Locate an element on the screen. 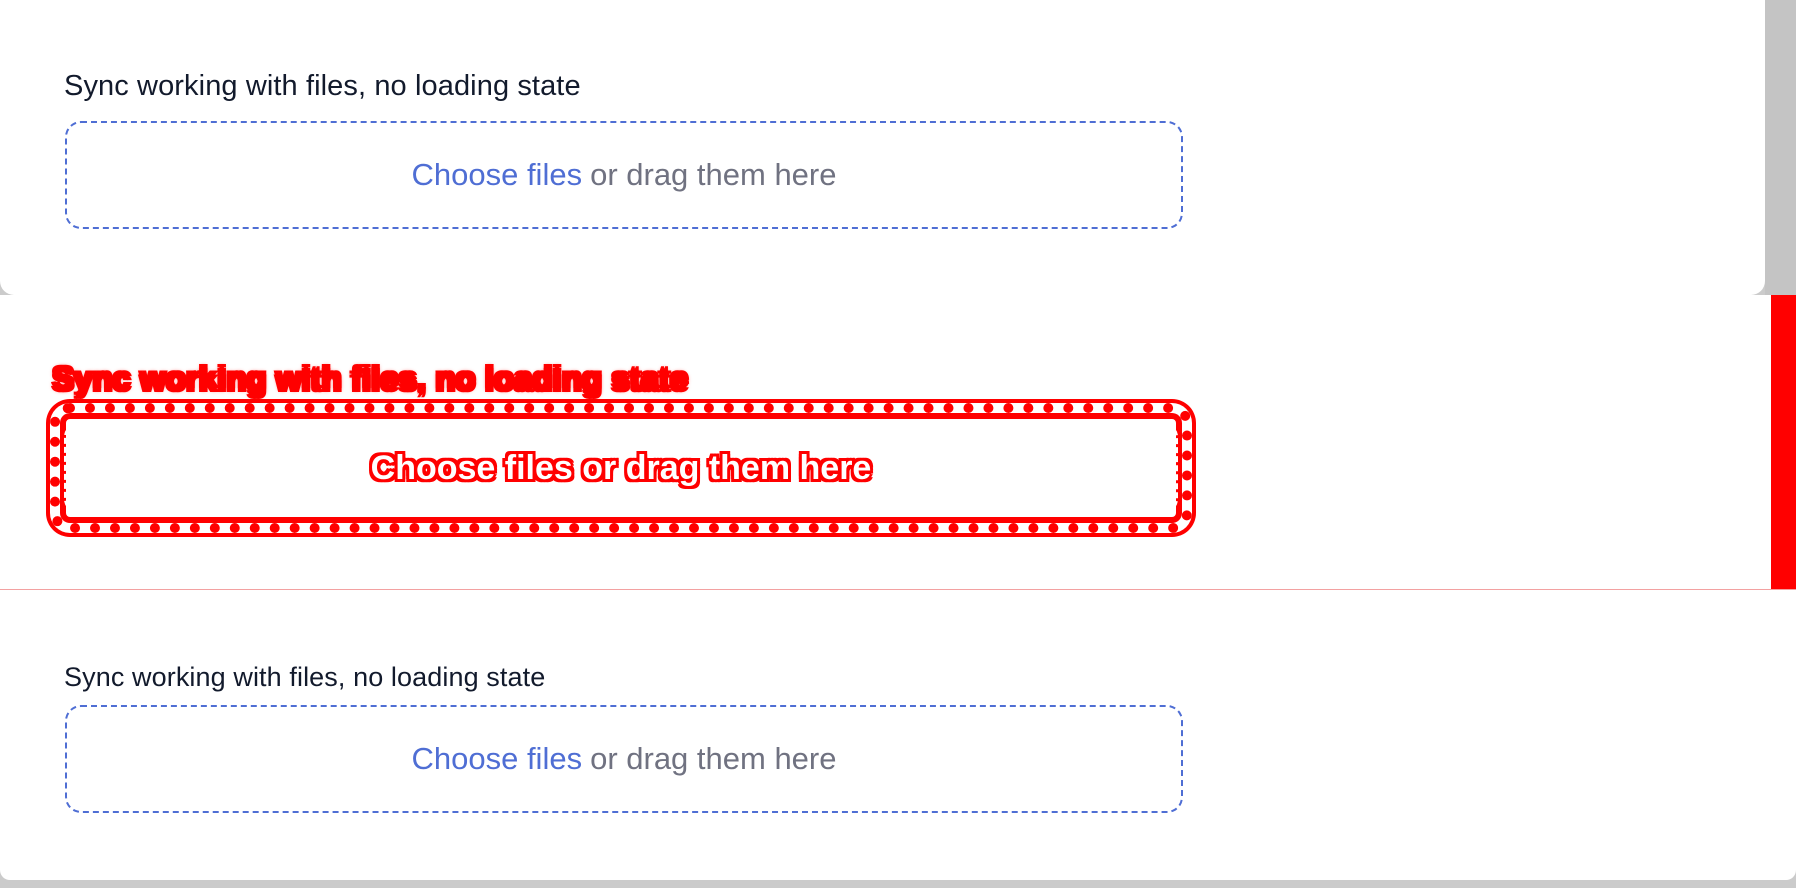 The image size is (1796, 888). scrollbar-track is located at coordinates (1780, 147).